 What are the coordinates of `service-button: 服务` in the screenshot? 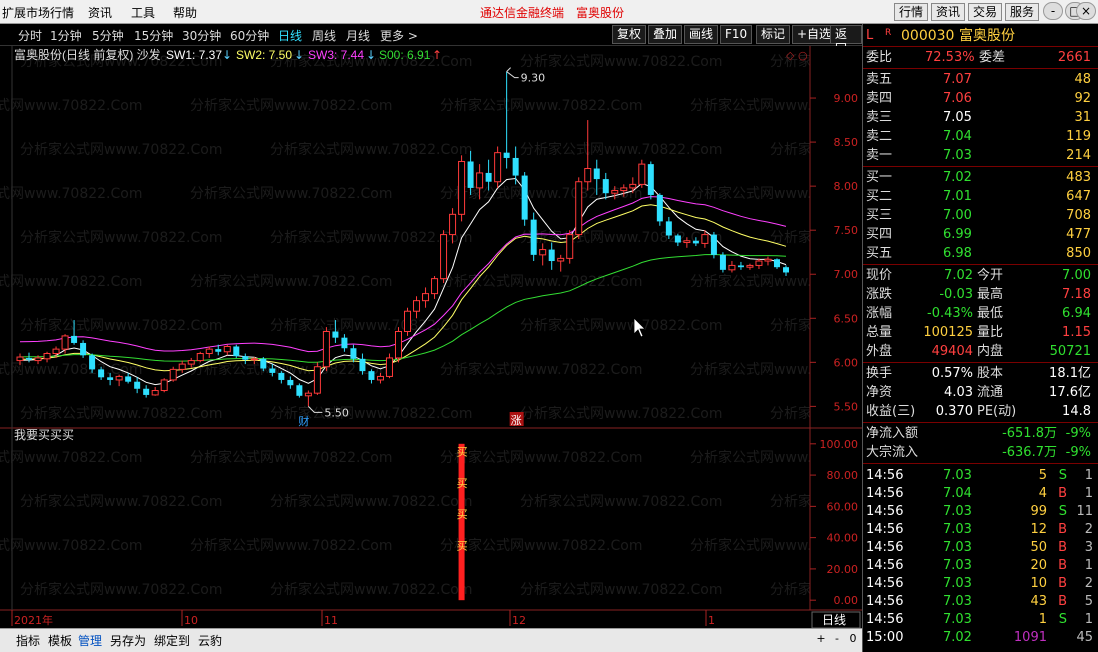 It's located at (1022, 12).